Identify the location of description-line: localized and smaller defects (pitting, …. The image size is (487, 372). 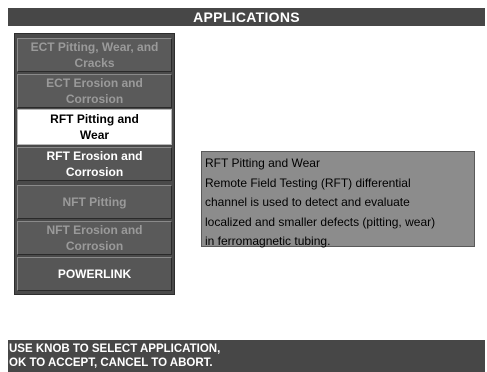
(320, 221).